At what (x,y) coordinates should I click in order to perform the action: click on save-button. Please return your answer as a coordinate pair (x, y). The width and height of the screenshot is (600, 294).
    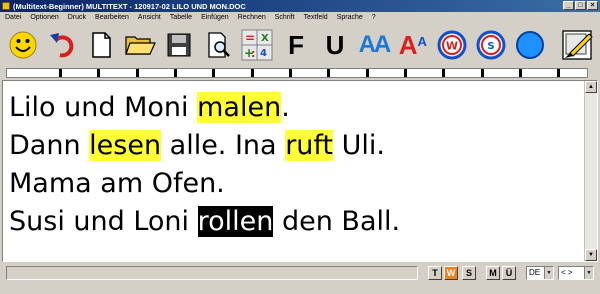
    Looking at the image, I should click on (179, 45).